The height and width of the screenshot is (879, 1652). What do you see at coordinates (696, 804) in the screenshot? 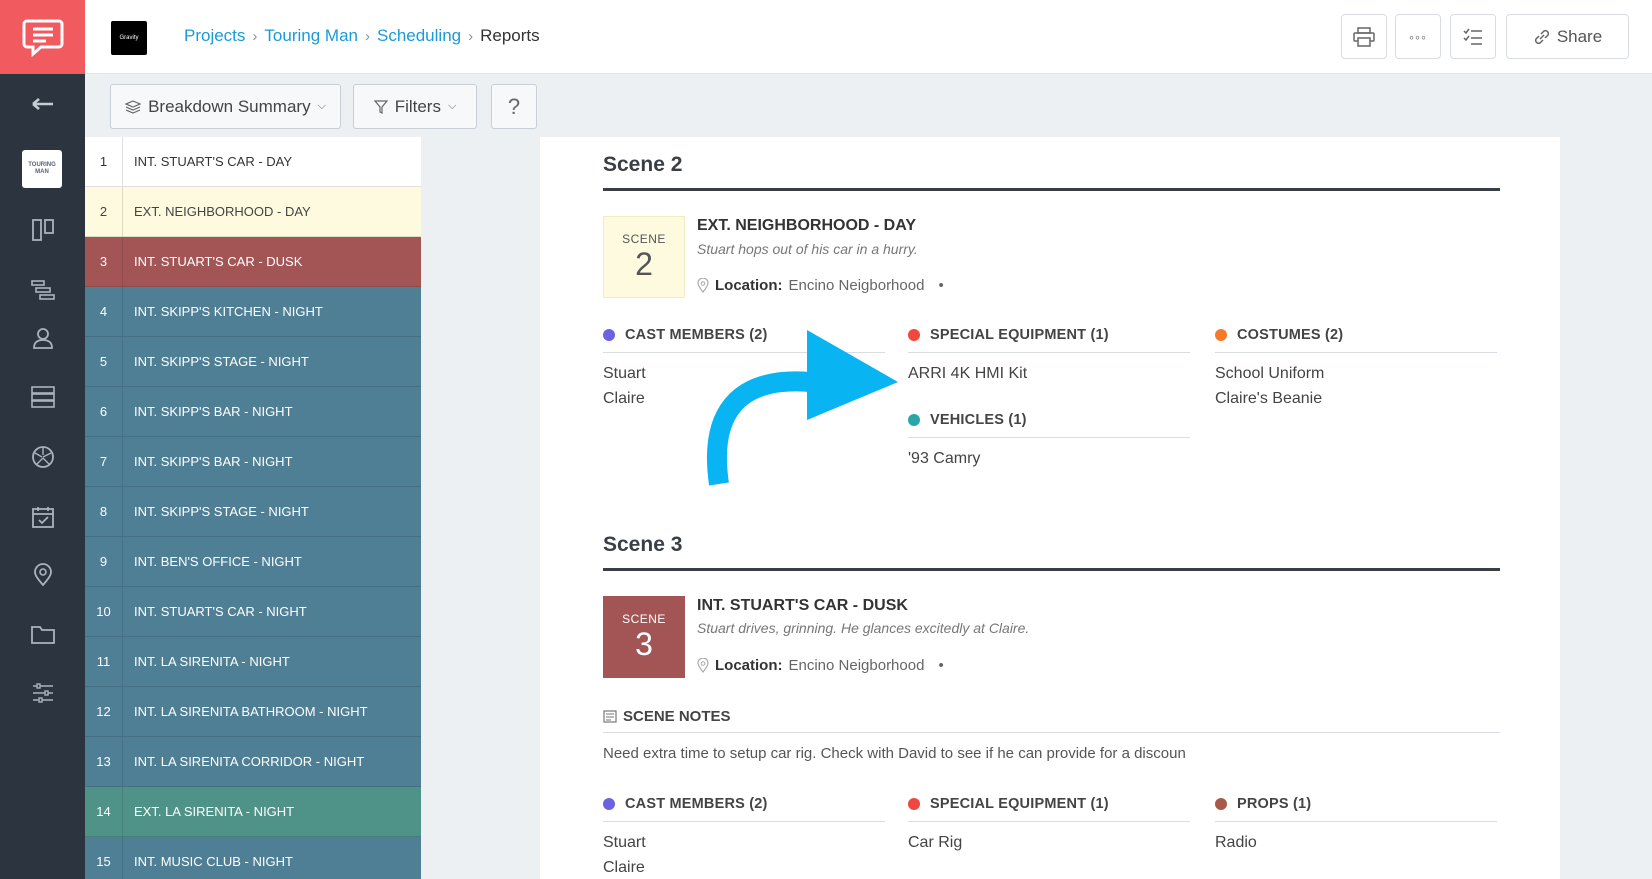
I see `cast-heading: CAST MEMBERS (2)` at bounding box center [696, 804].